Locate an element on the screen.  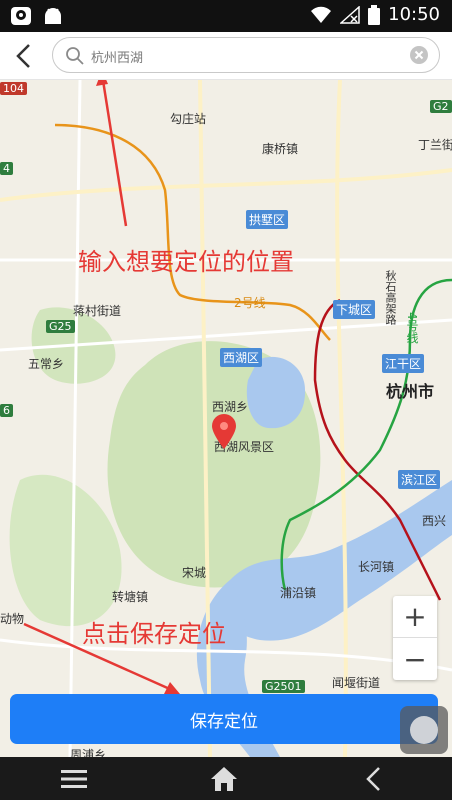
search-text: 杭州西湖 is located at coordinates (117, 58).